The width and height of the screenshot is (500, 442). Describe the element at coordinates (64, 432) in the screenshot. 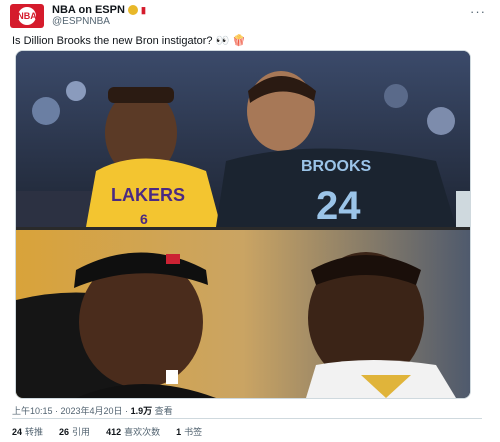

I see `stat-count: 26` at that location.